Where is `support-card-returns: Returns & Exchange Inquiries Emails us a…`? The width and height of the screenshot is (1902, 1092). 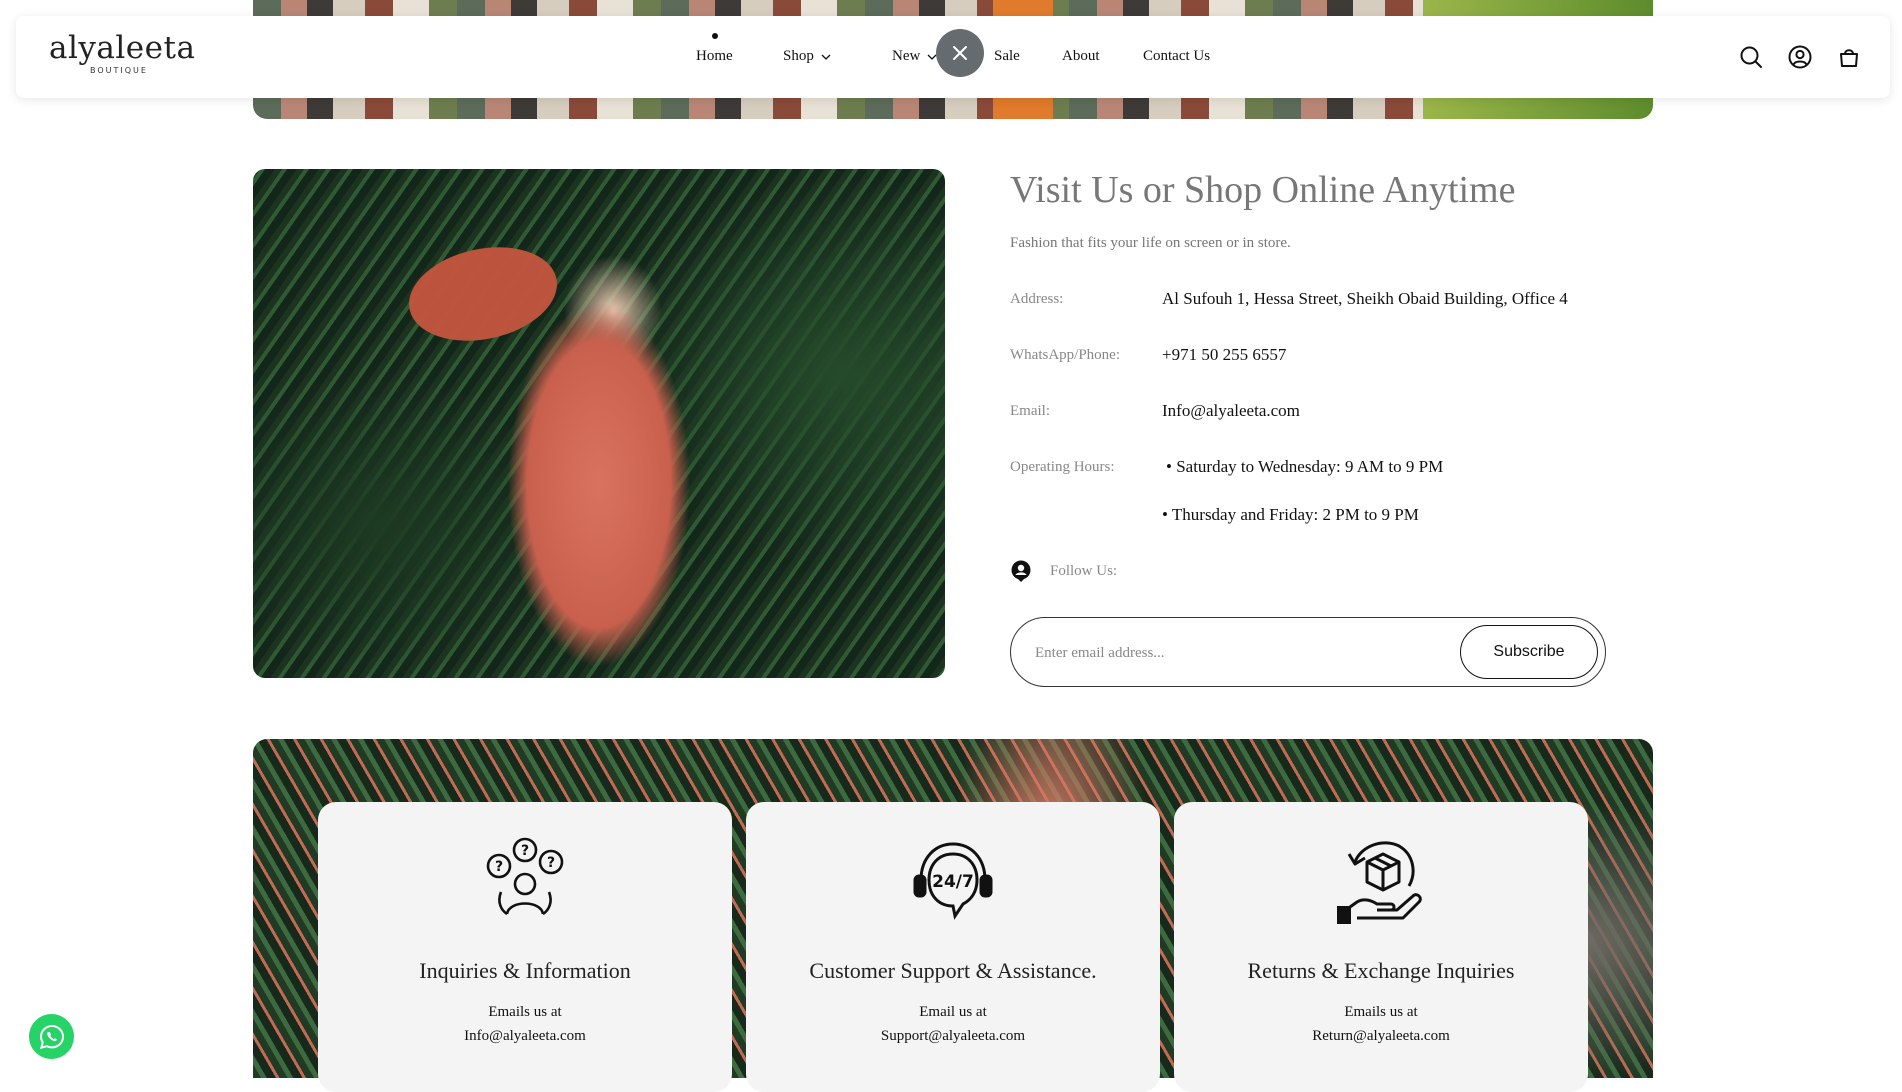
support-card-returns: Returns & Exchange Inquiries Emails us a… is located at coordinates (1381, 947).